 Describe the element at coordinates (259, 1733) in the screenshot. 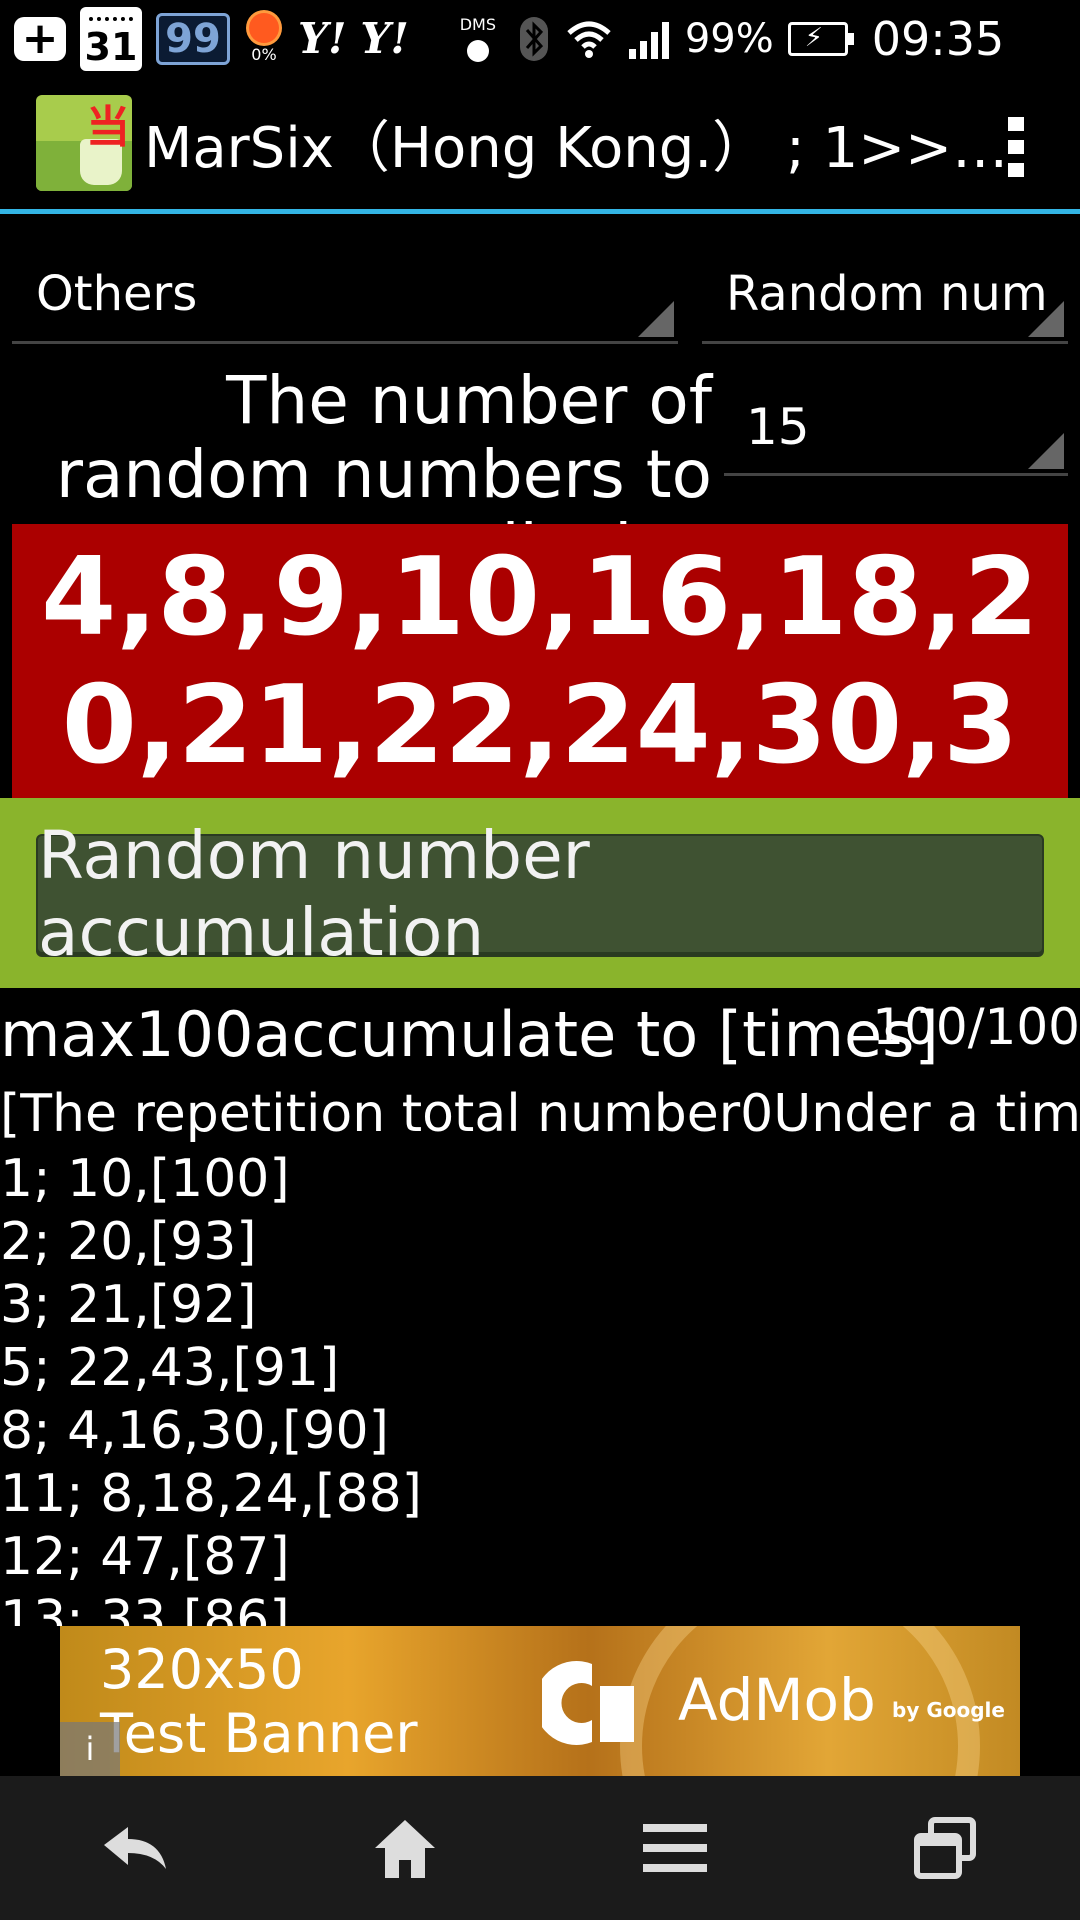

I see `ad-test-label: Test Banner` at that location.